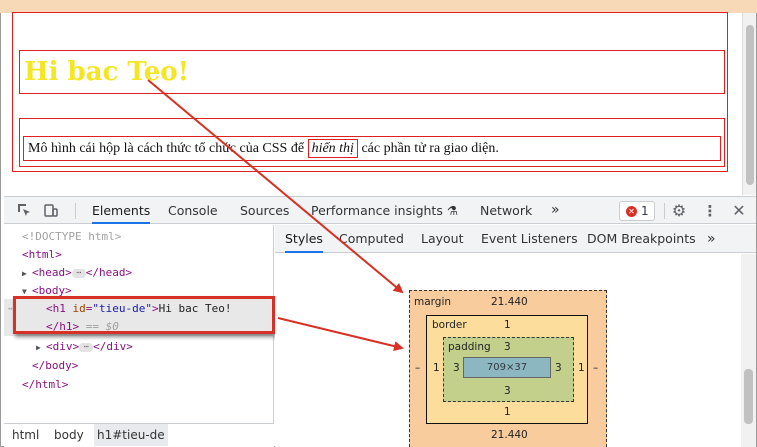 This screenshot has height=447, width=757. I want to click on border-label: border, so click(449, 325).